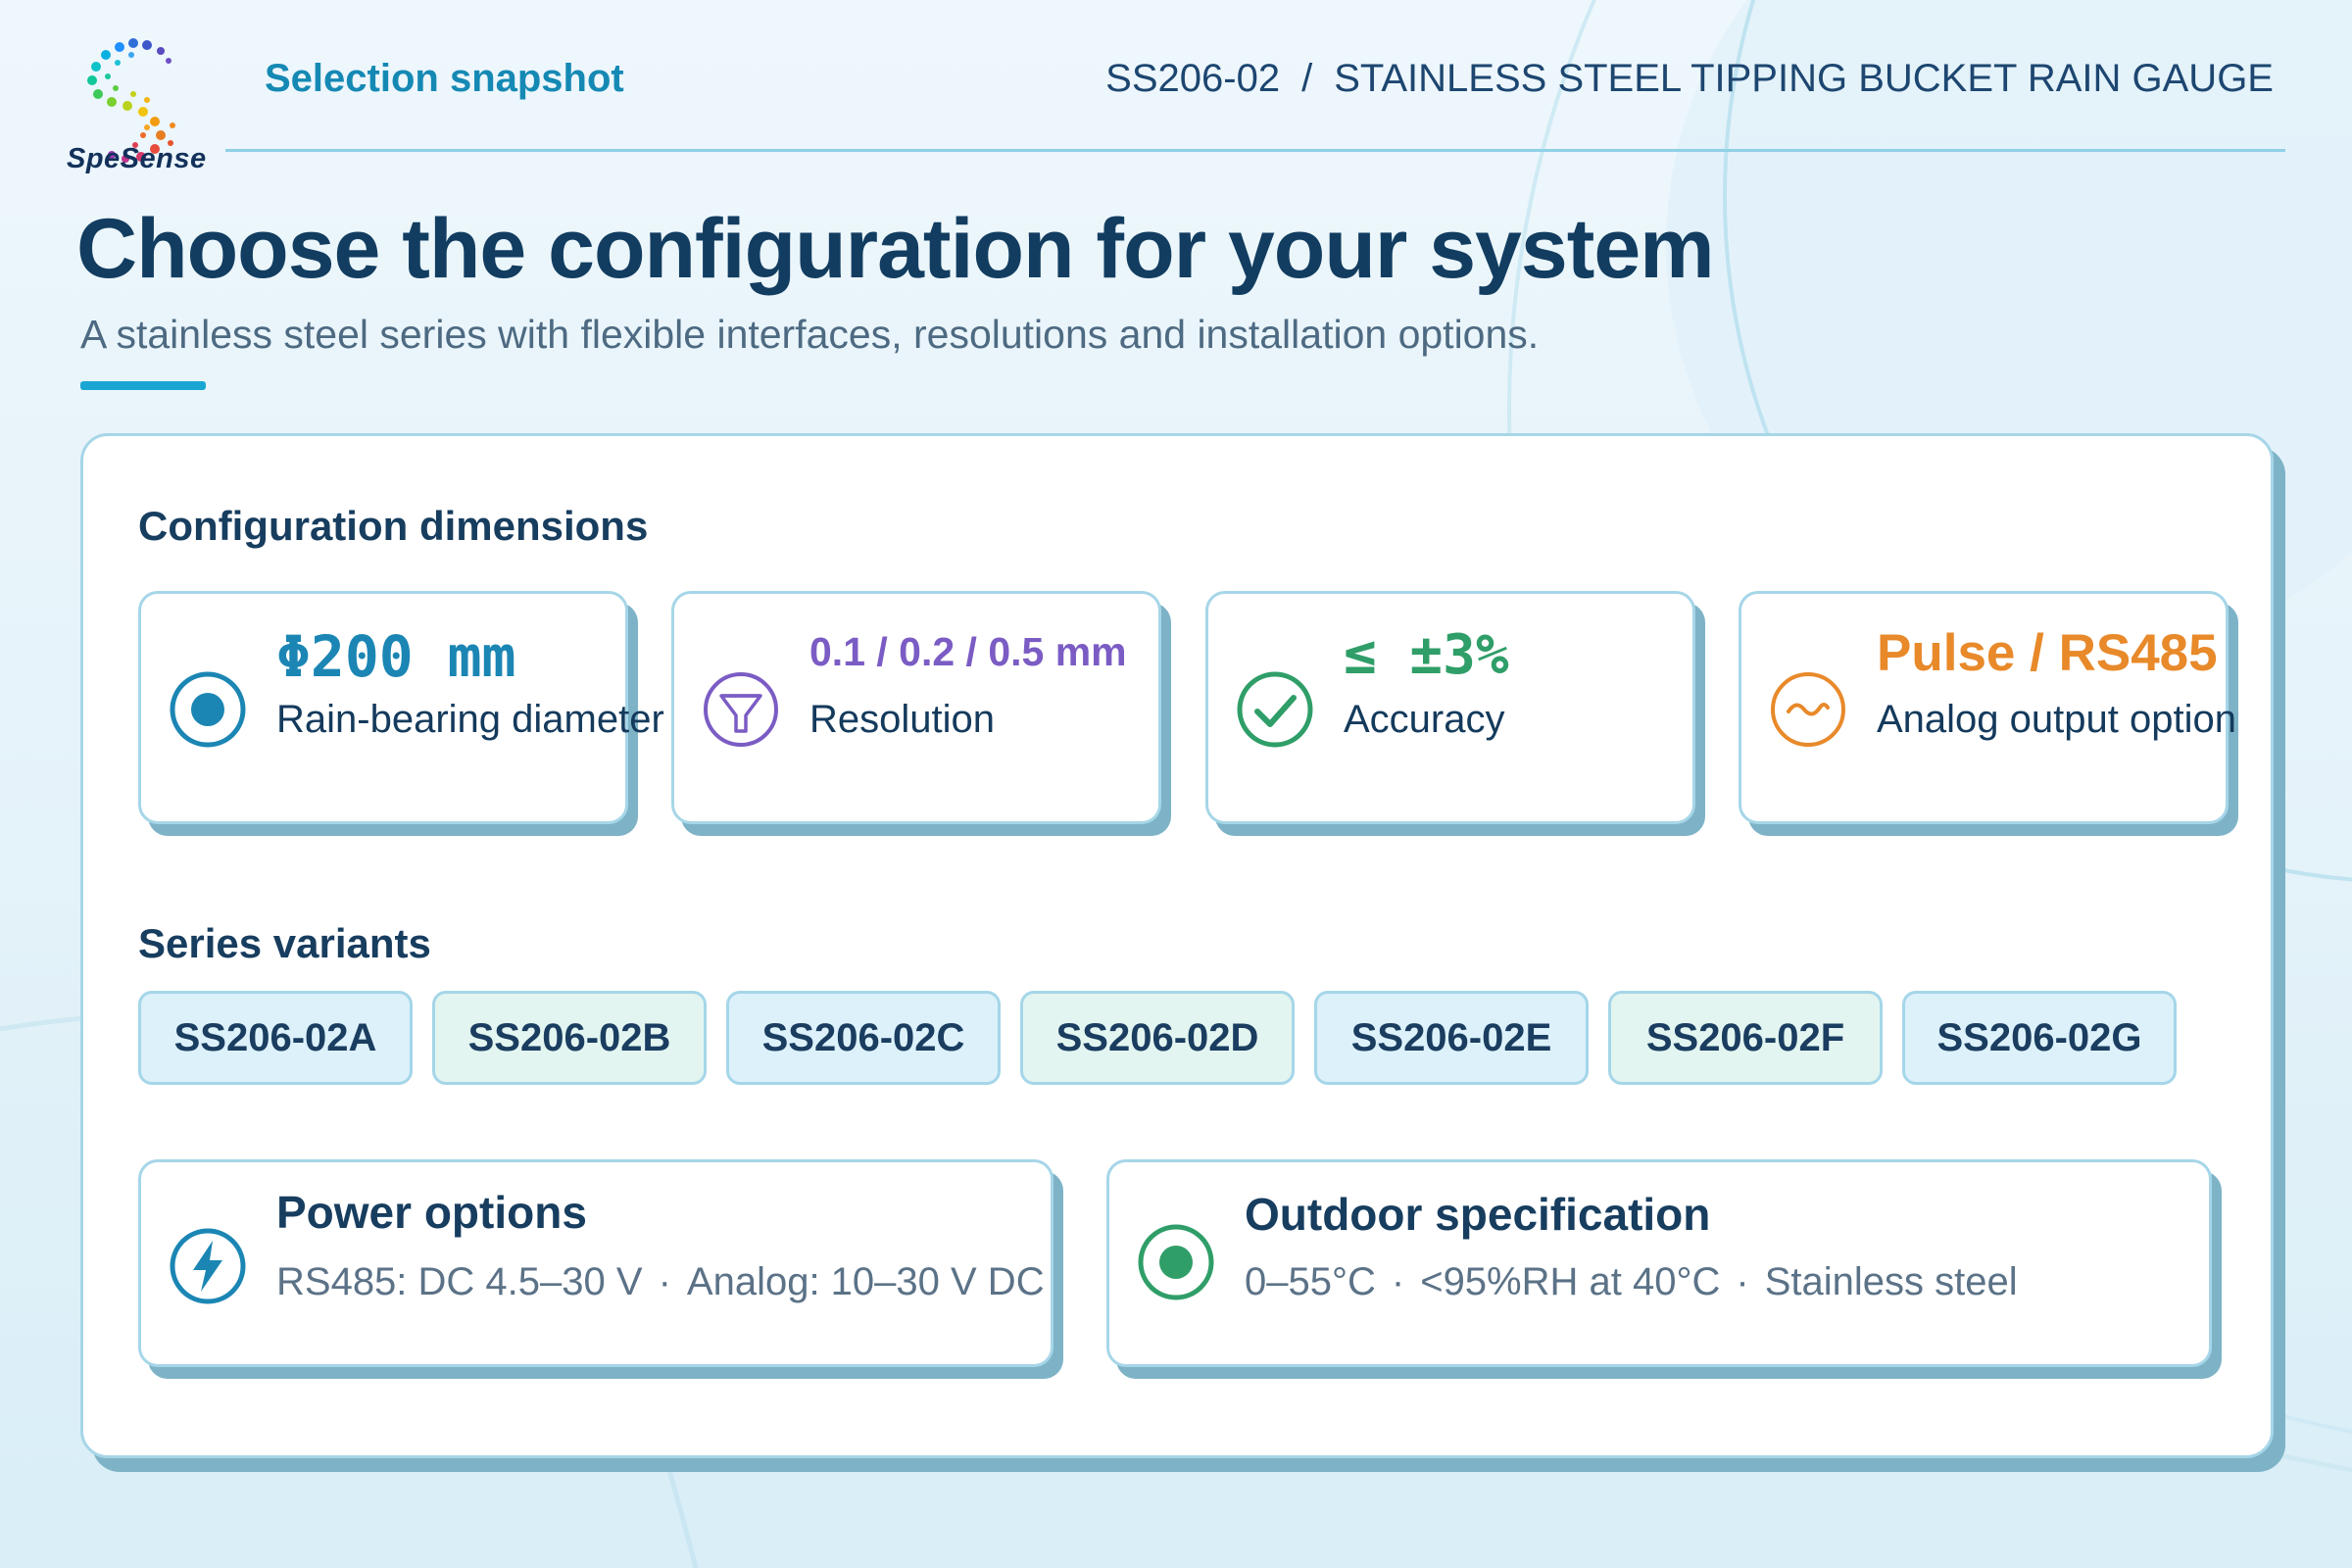  I want to click on header-divider, so click(1255, 150).